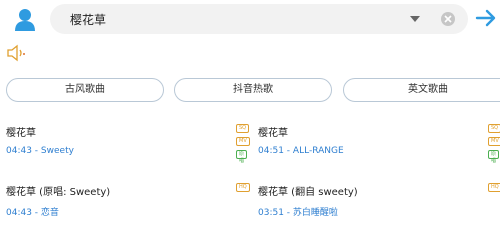  I want to click on song-item: 樱花草 04:51 - ALL-RANGE SQ MV 原唱, so click(379, 144).